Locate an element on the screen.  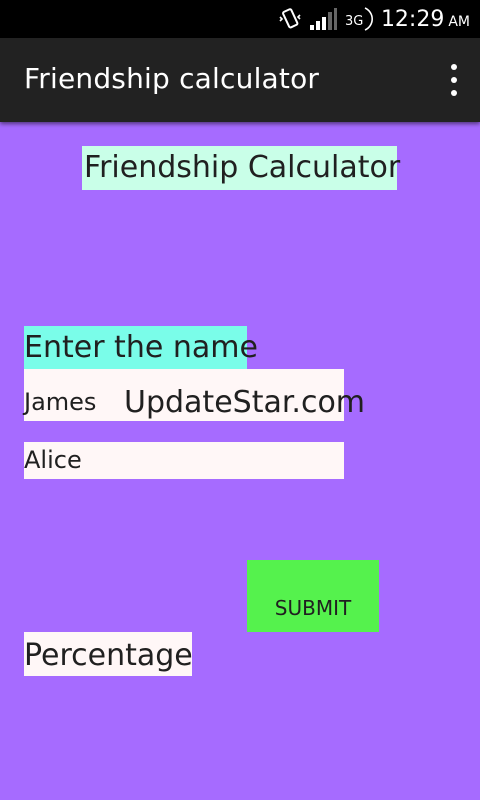
name1-value: James is located at coordinates (60, 402).